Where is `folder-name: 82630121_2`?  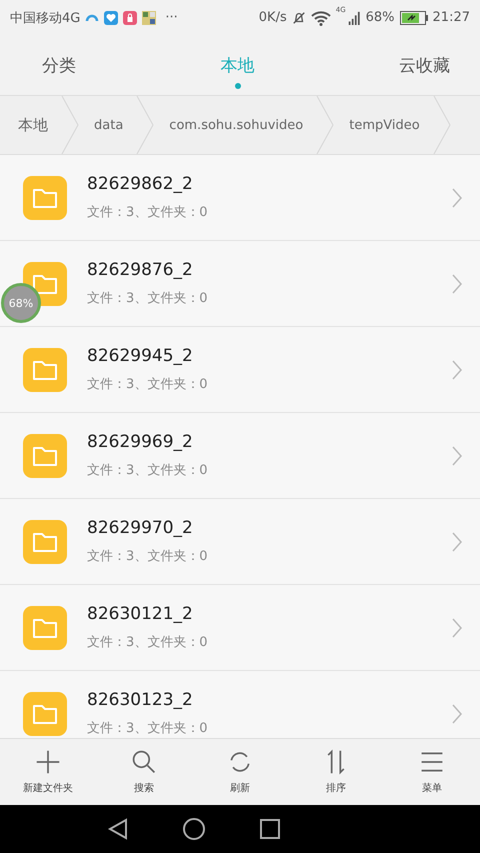
folder-name: 82630121_2 is located at coordinates (140, 614).